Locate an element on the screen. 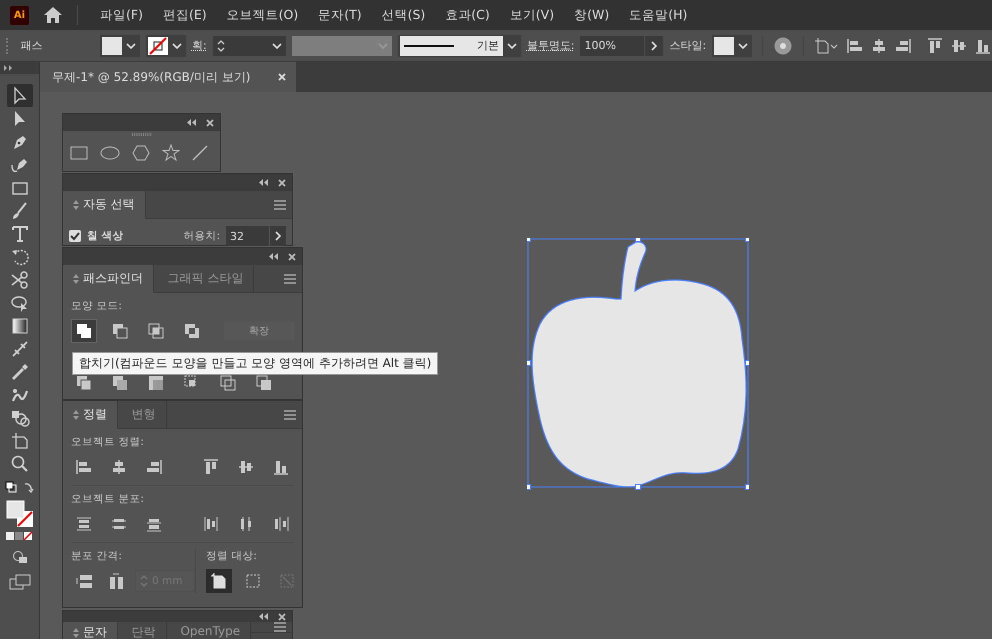 The height and width of the screenshot is (639, 992). color-mode-icon is located at coordinates (20, 536).